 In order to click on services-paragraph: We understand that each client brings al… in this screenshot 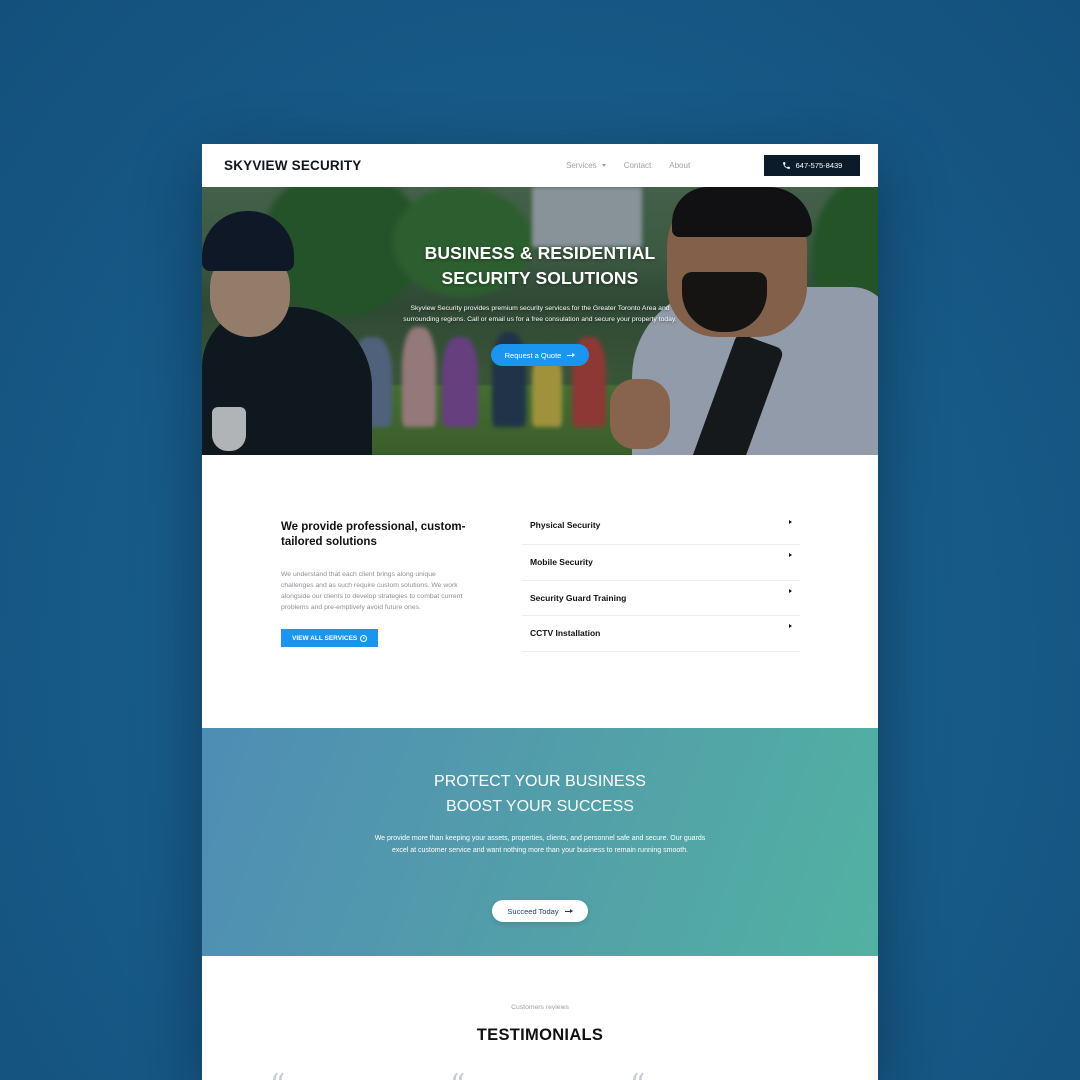, I will do `click(386, 591)`.